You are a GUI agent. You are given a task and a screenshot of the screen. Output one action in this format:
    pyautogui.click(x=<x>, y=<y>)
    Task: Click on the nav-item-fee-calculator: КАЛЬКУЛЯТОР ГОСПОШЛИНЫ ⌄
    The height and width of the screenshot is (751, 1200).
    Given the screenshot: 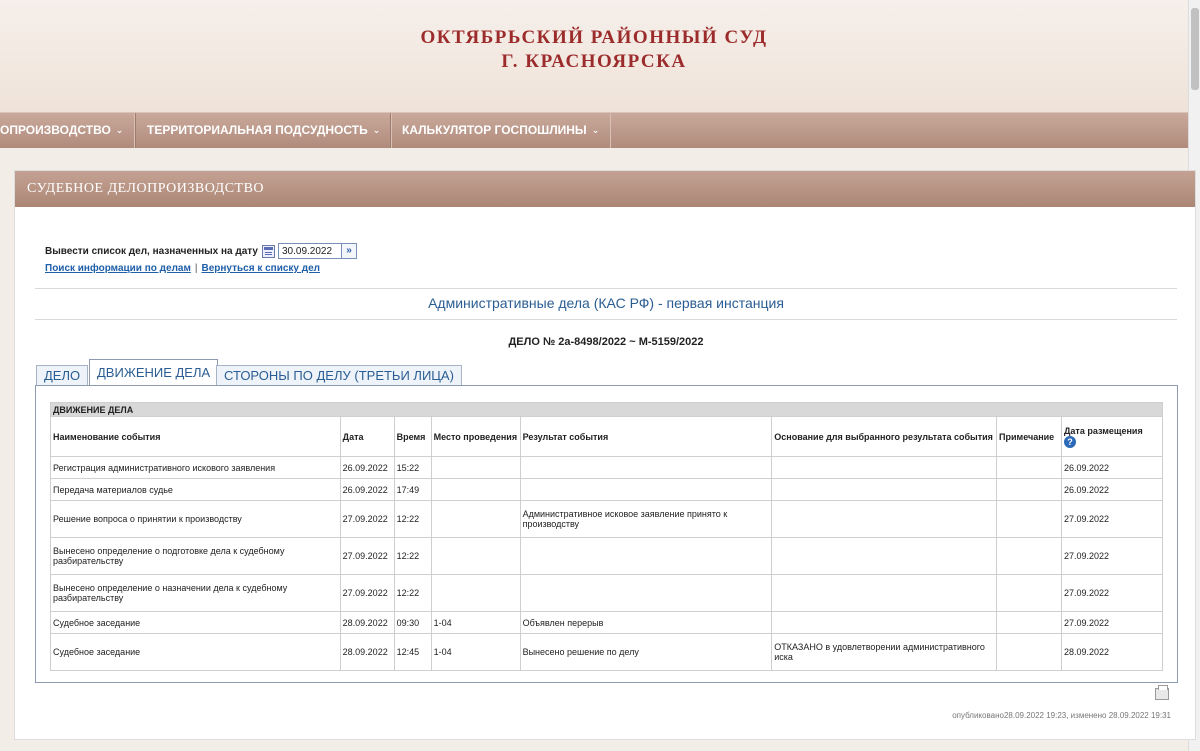 What is the action you would take?
    pyautogui.click(x=501, y=130)
    